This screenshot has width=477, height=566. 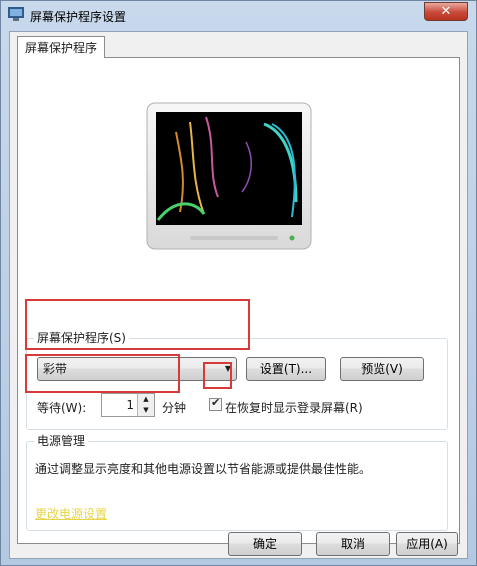 What do you see at coordinates (203, 469) in the screenshot?
I see `power-description: 通过调整显示亮度和其他电源设置以节省能源或提供最佳性能。` at bounding box center [203, 469].